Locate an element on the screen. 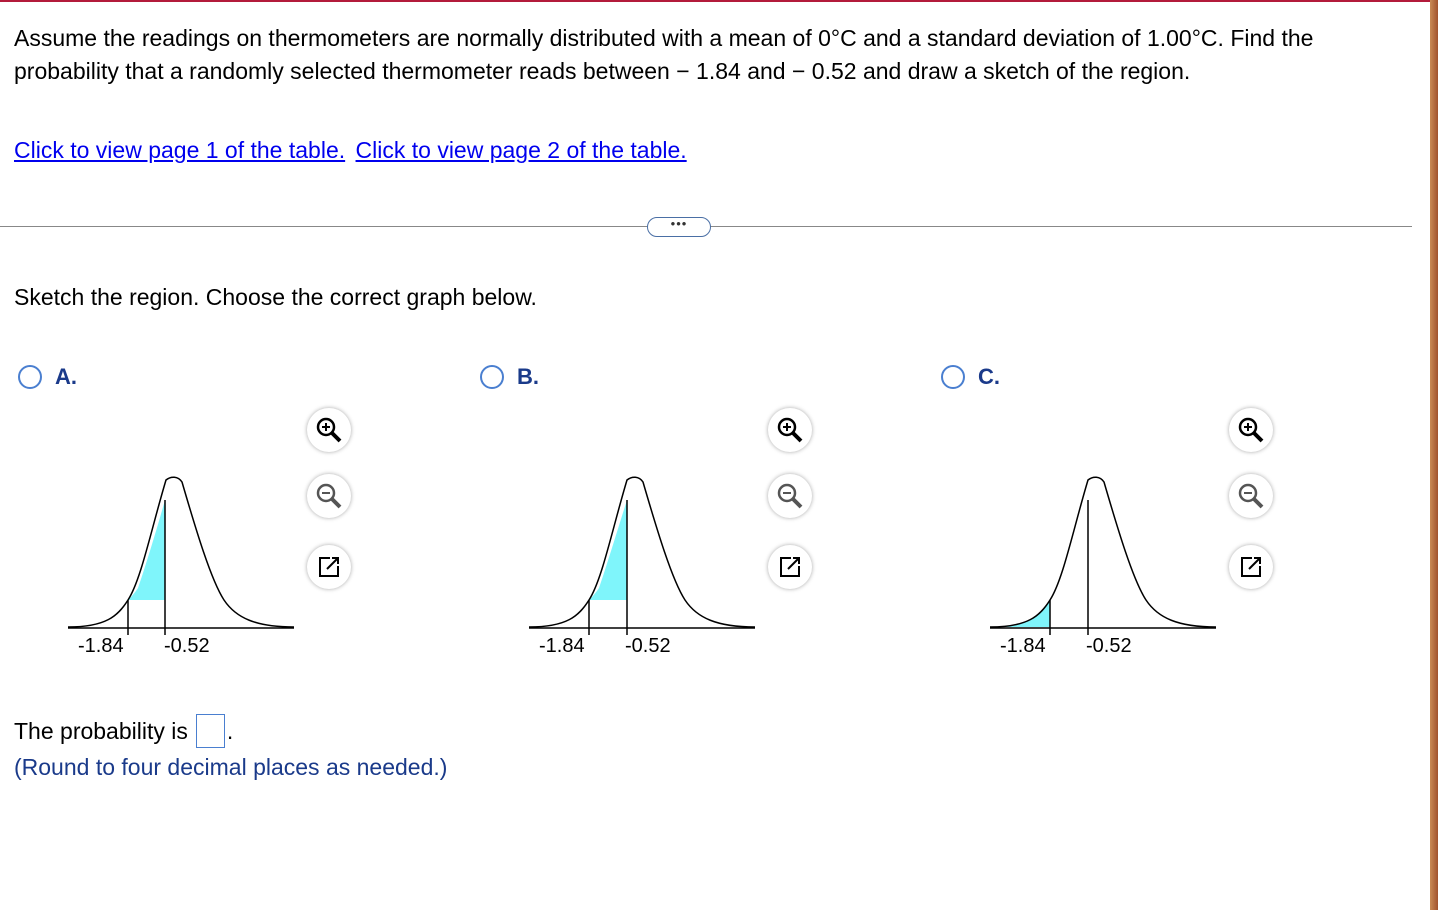  popout-button-b is located at coordinates (790, 567).